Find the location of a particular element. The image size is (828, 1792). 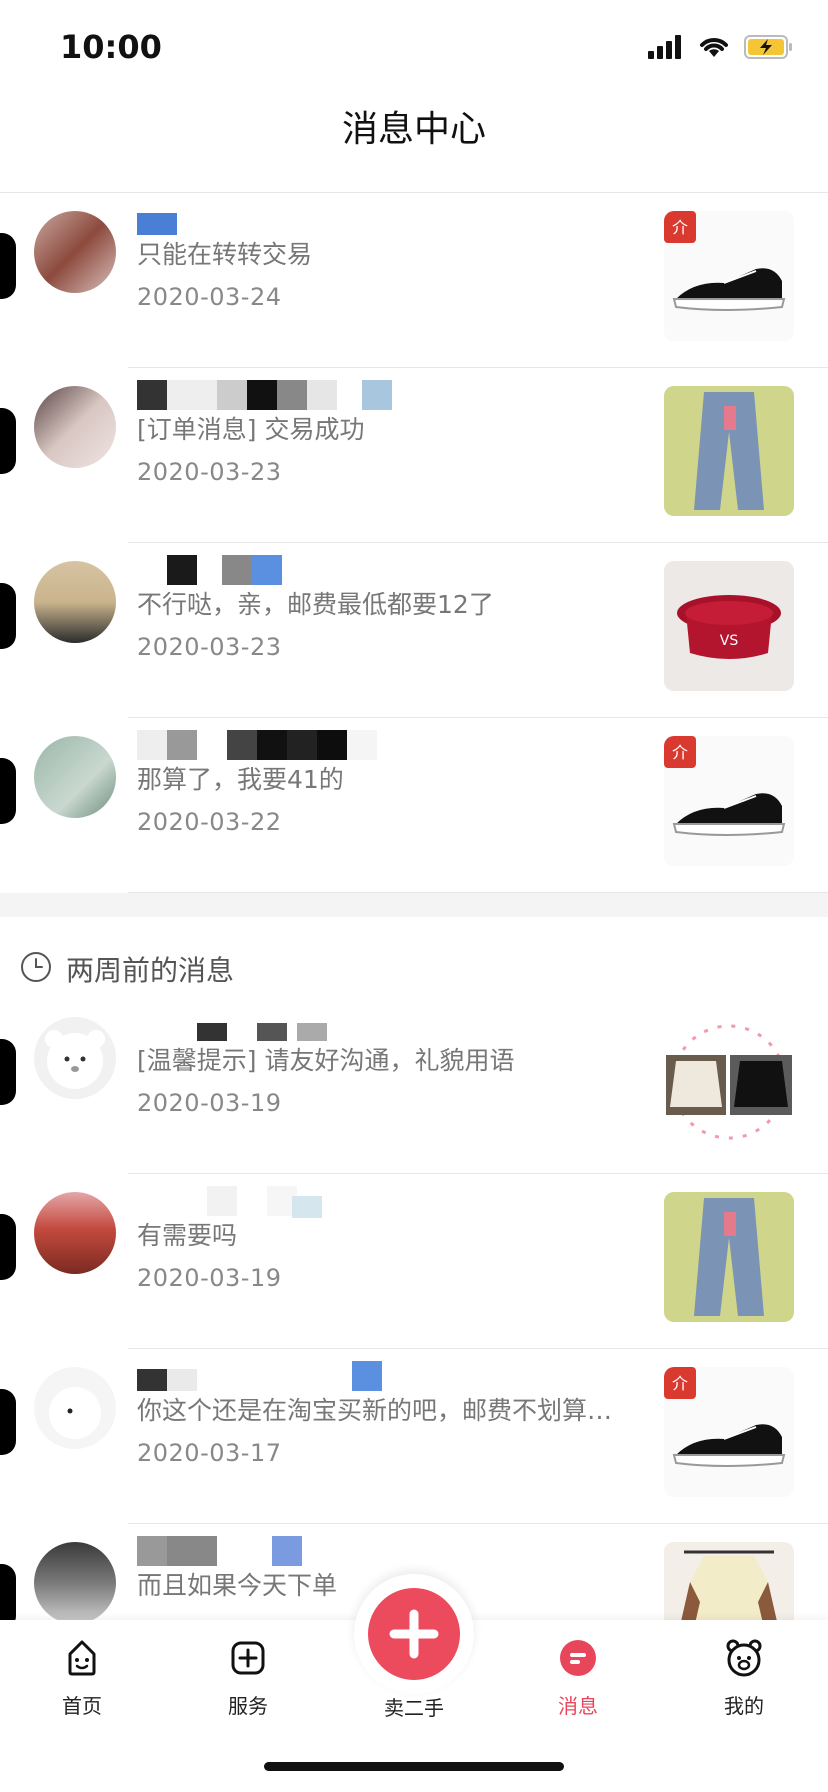

svg-text: VS is located at coordinates (729, 641).